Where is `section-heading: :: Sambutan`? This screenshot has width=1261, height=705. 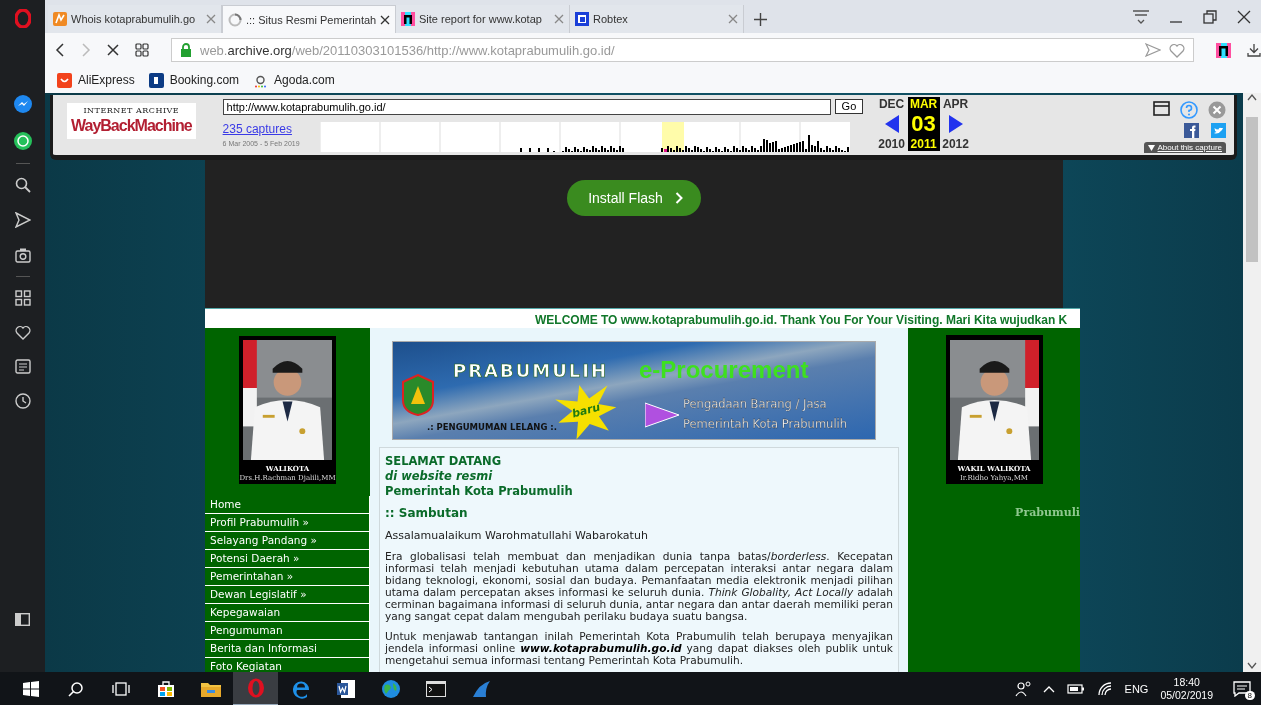 section-heading: :: Sambutan is located at coordinates (427, 513).